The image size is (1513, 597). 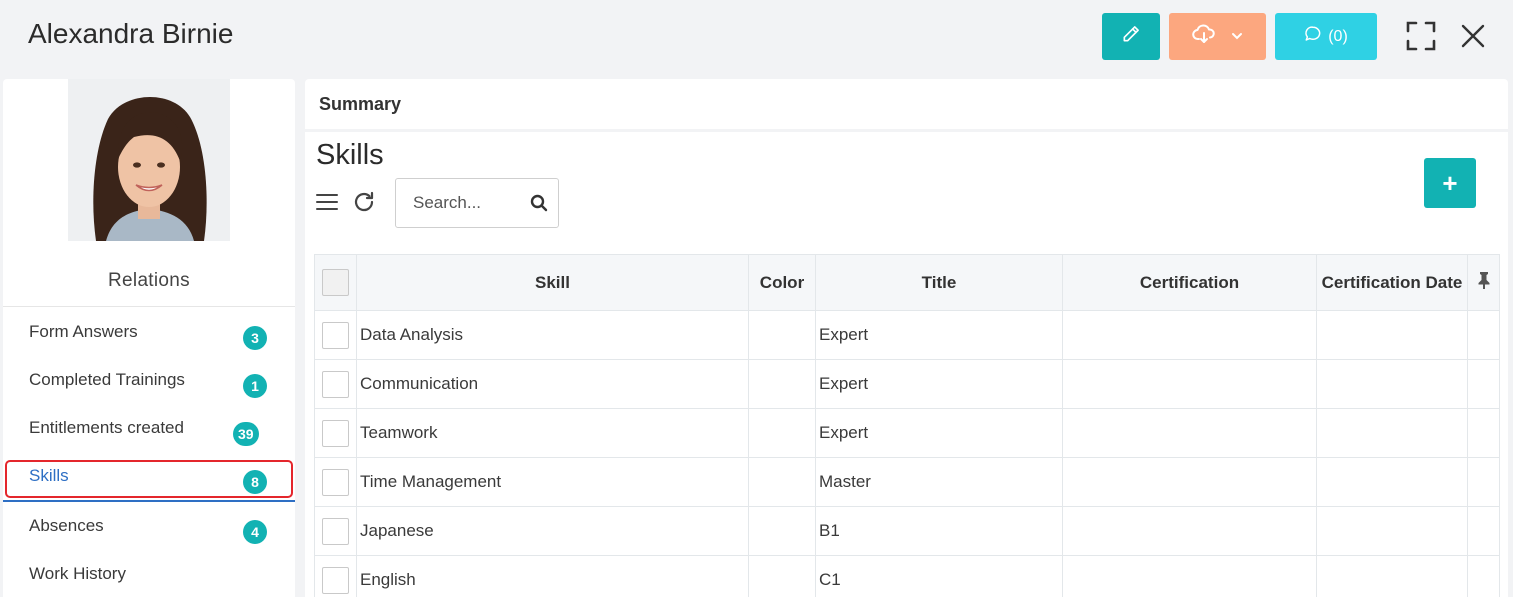 I want to click on divider, so click(x=149, y=306).